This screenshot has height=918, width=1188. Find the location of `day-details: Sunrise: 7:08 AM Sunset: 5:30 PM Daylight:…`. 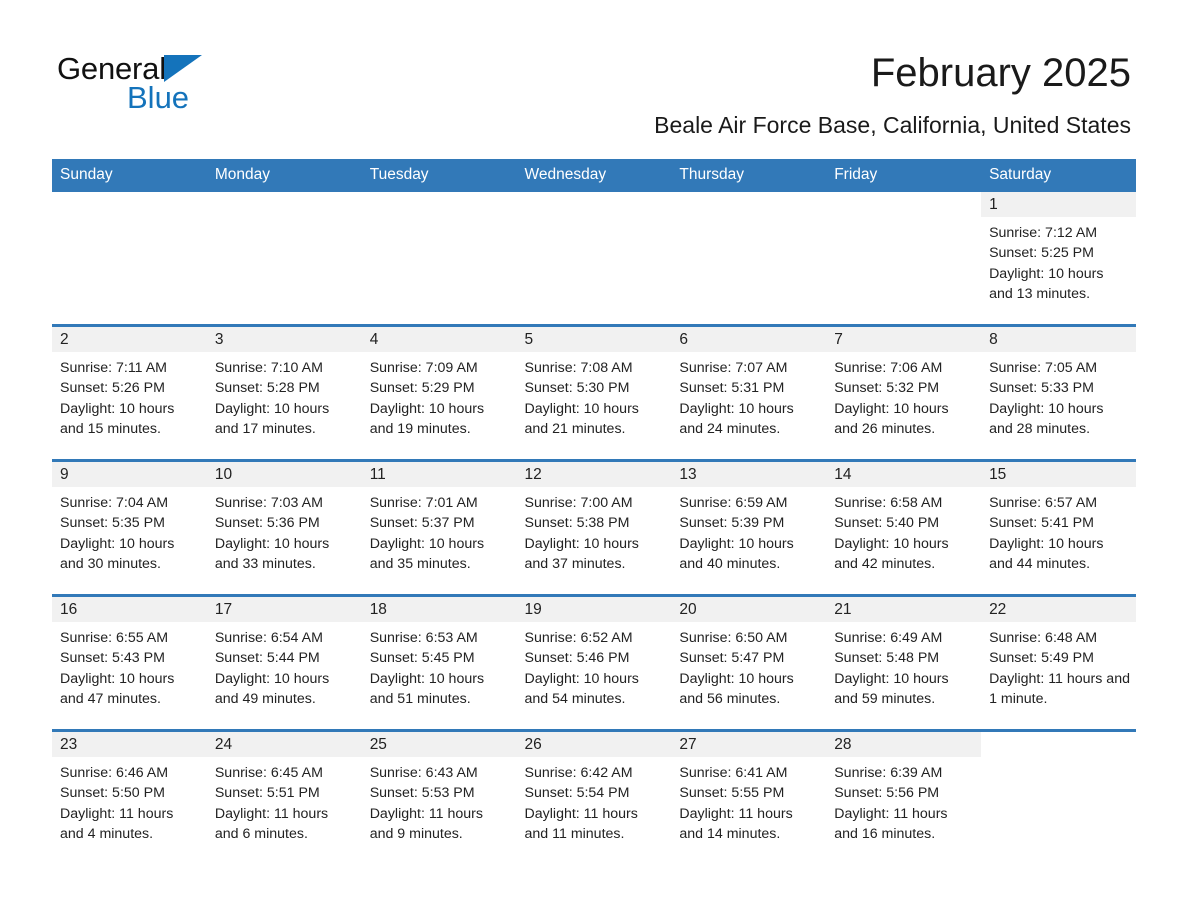

day-details: Sunrise: 7:08 AM Sunset: 5:30 PM Daylight:… is located at coordinates (594, 395).